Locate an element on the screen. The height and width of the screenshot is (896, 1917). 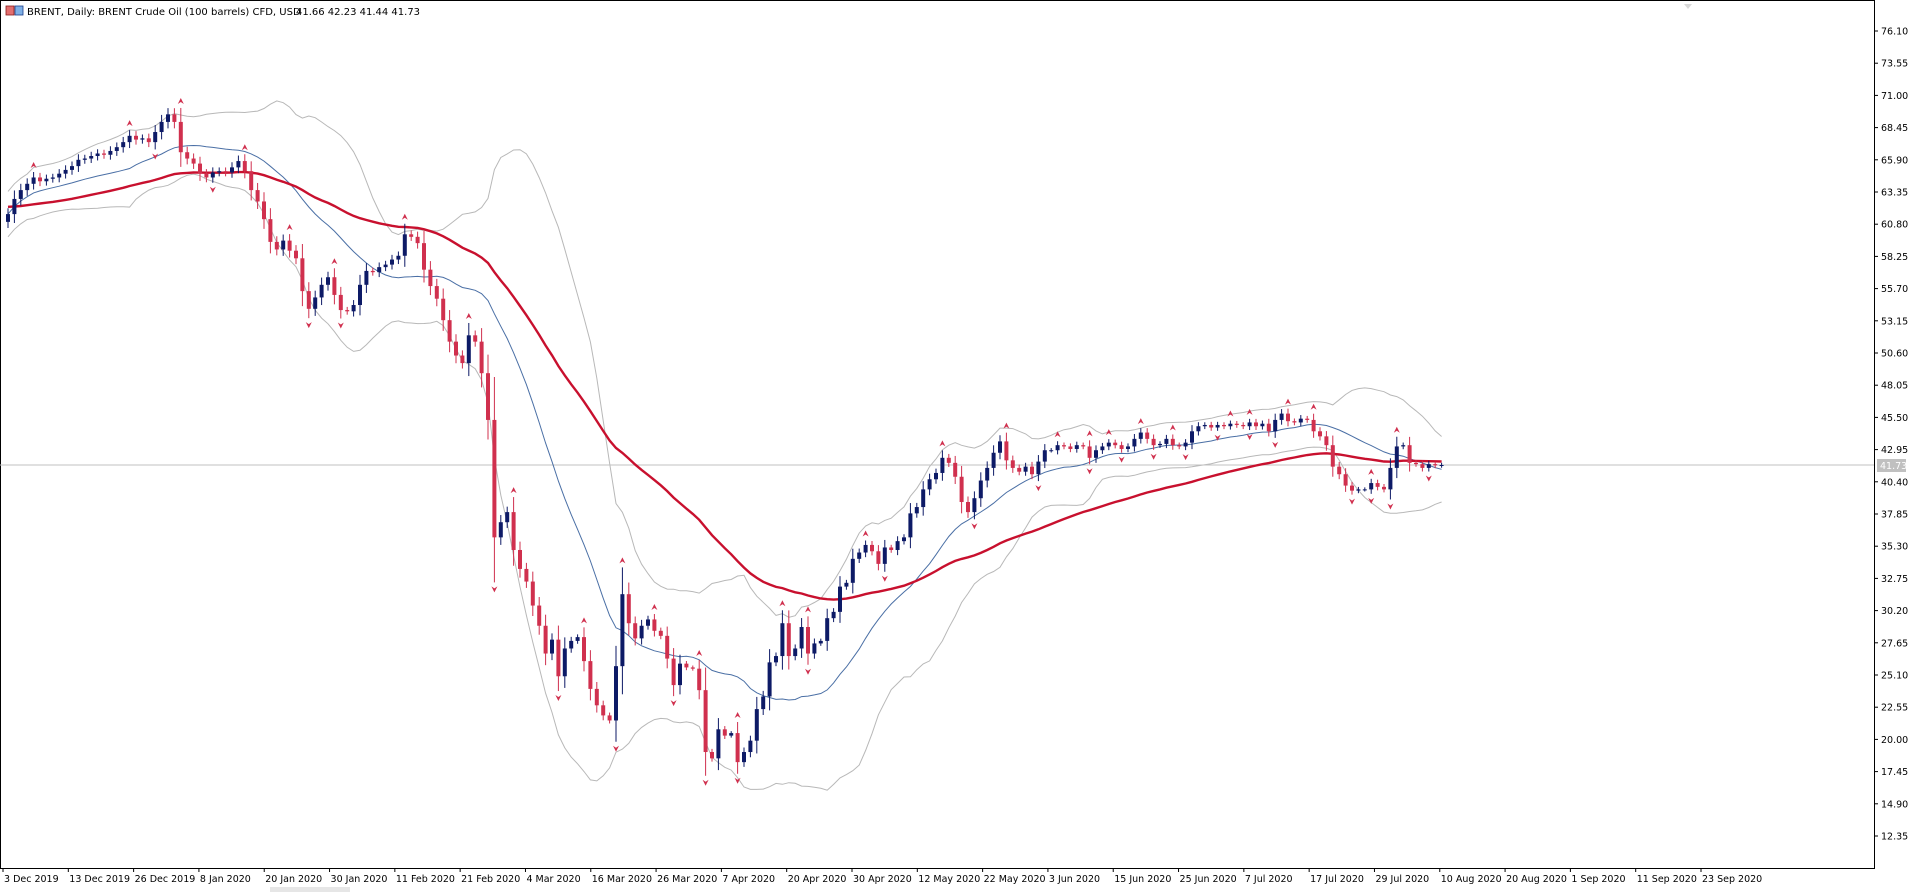
x-tick-label: 29 Jul 2020 is located at coordinates (1402, 879).